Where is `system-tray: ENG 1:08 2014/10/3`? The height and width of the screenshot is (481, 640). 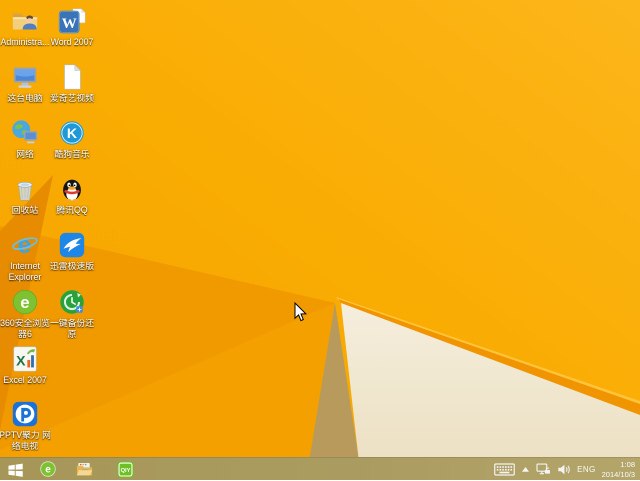
system-tray: ENG 1:08 2014/10/3 is located at coordinates (565, 469).